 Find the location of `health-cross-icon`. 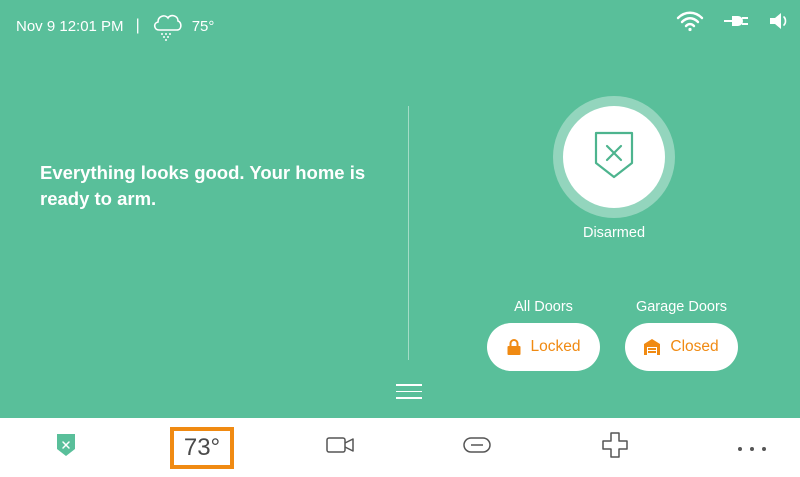

health-cross-icon is located at coordinates (615, 447).